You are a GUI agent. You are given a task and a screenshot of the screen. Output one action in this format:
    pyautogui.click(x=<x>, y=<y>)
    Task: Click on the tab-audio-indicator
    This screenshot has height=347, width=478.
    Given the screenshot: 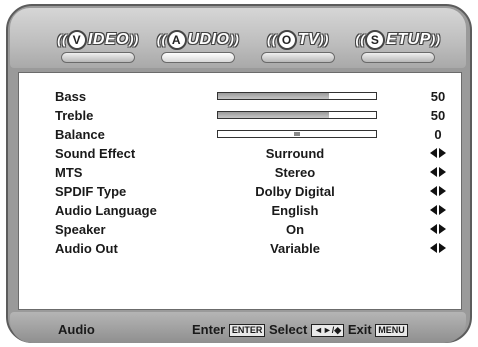 What is the action you would take?
    pyautogui.click(x=198, y=57)
    